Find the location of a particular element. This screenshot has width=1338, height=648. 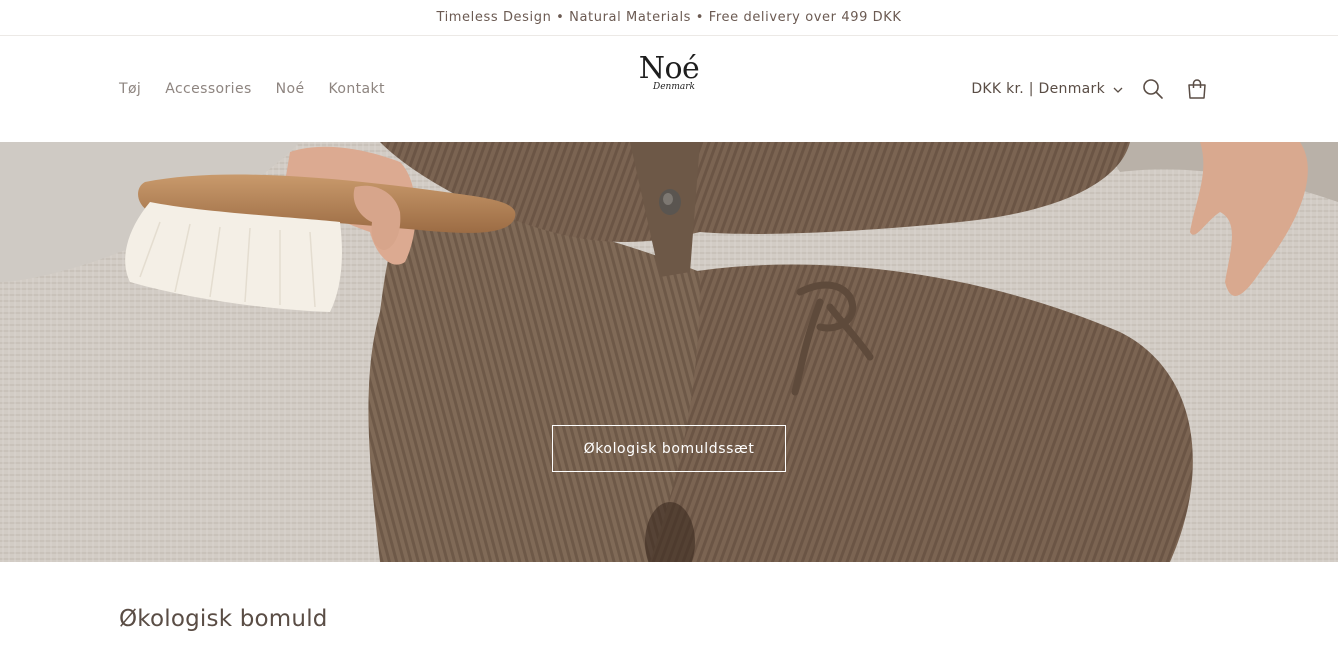

search-button is located at coordinates (1153, 89).